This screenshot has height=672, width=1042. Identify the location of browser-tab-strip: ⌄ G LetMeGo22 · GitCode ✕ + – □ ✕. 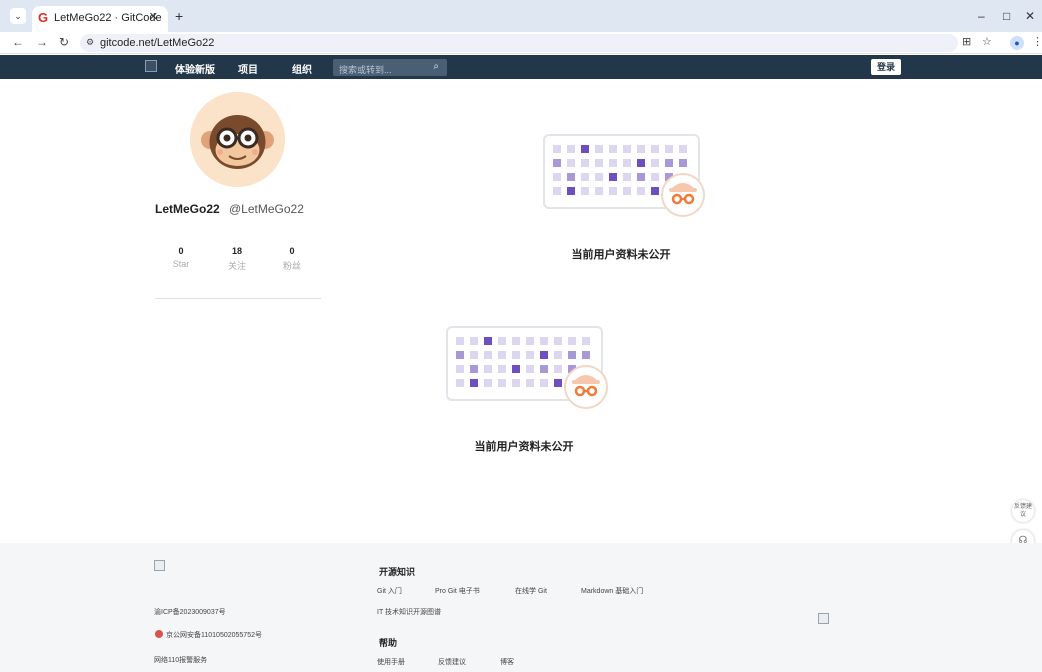
(521, 16).